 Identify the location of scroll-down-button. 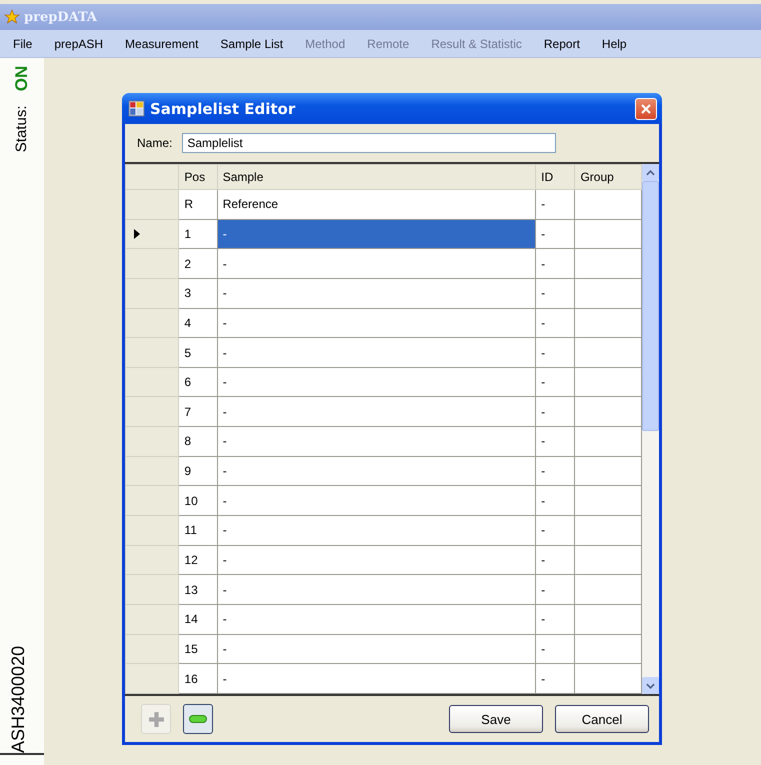
(650, 685).